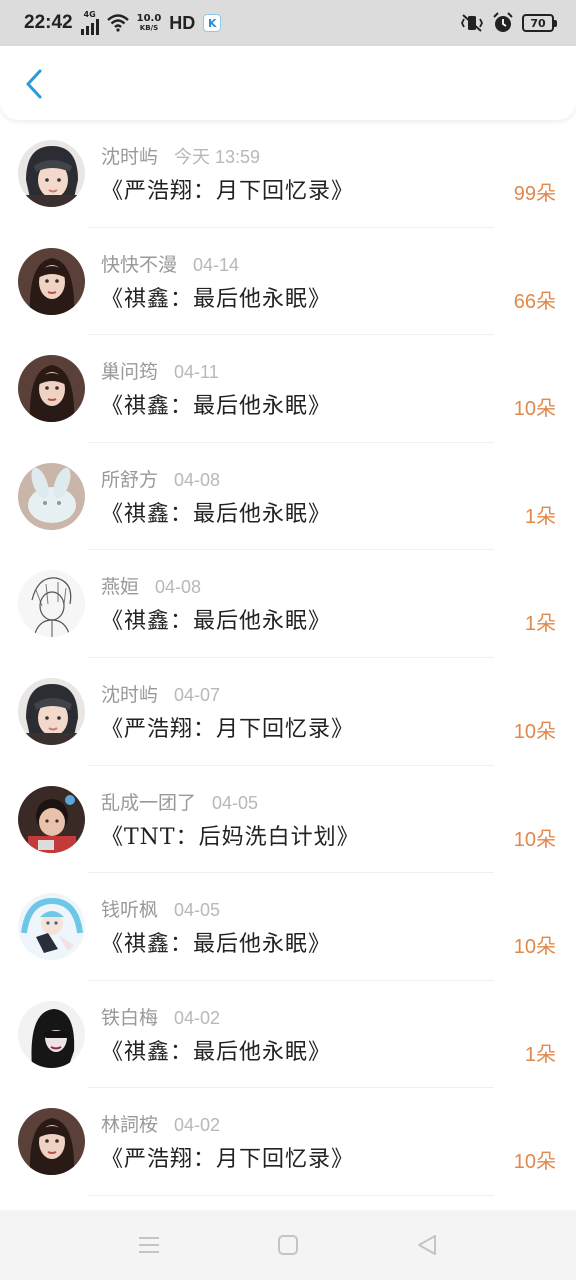  I want to click on back-triangle-icon, so click(426, 1245).